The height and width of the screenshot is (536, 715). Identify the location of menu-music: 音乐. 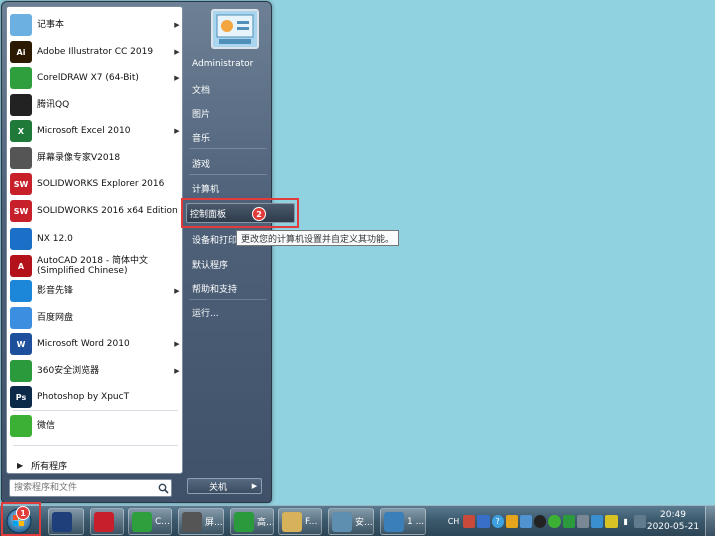
(244, 137).